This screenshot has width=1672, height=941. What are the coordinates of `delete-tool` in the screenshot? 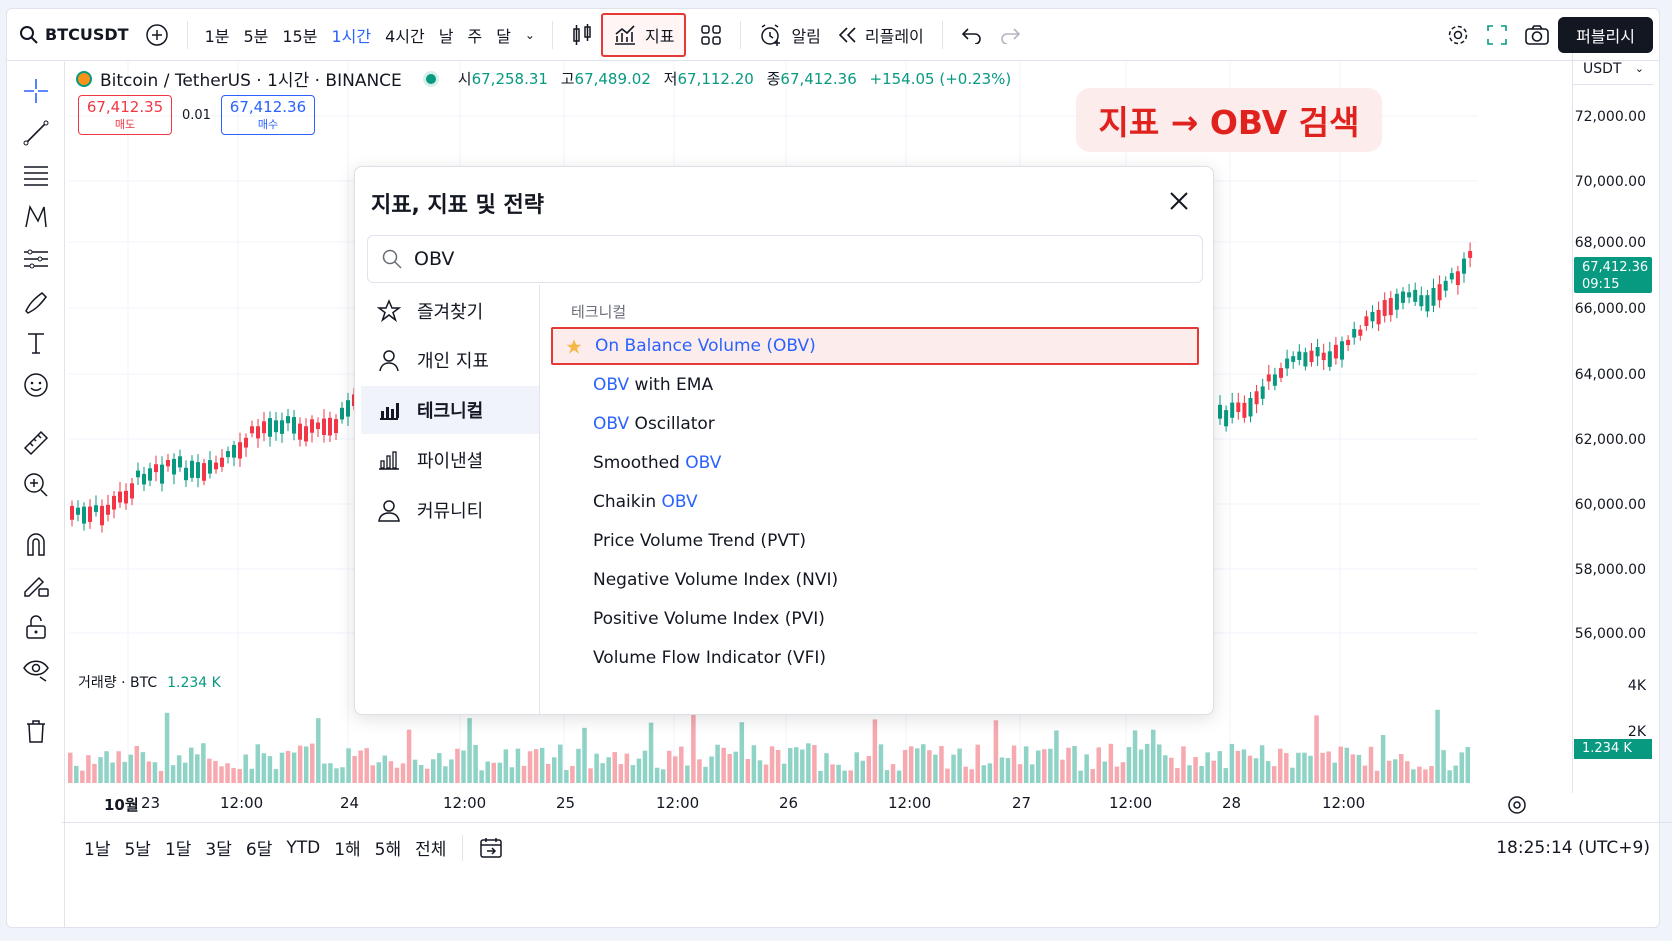 It's located at (36, 731).